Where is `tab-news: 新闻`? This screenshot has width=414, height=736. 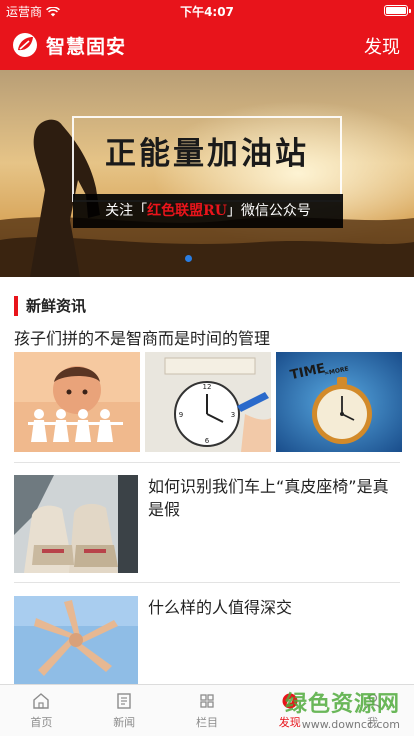
tab-news: 新闻 is located at coordinates (124, 710).